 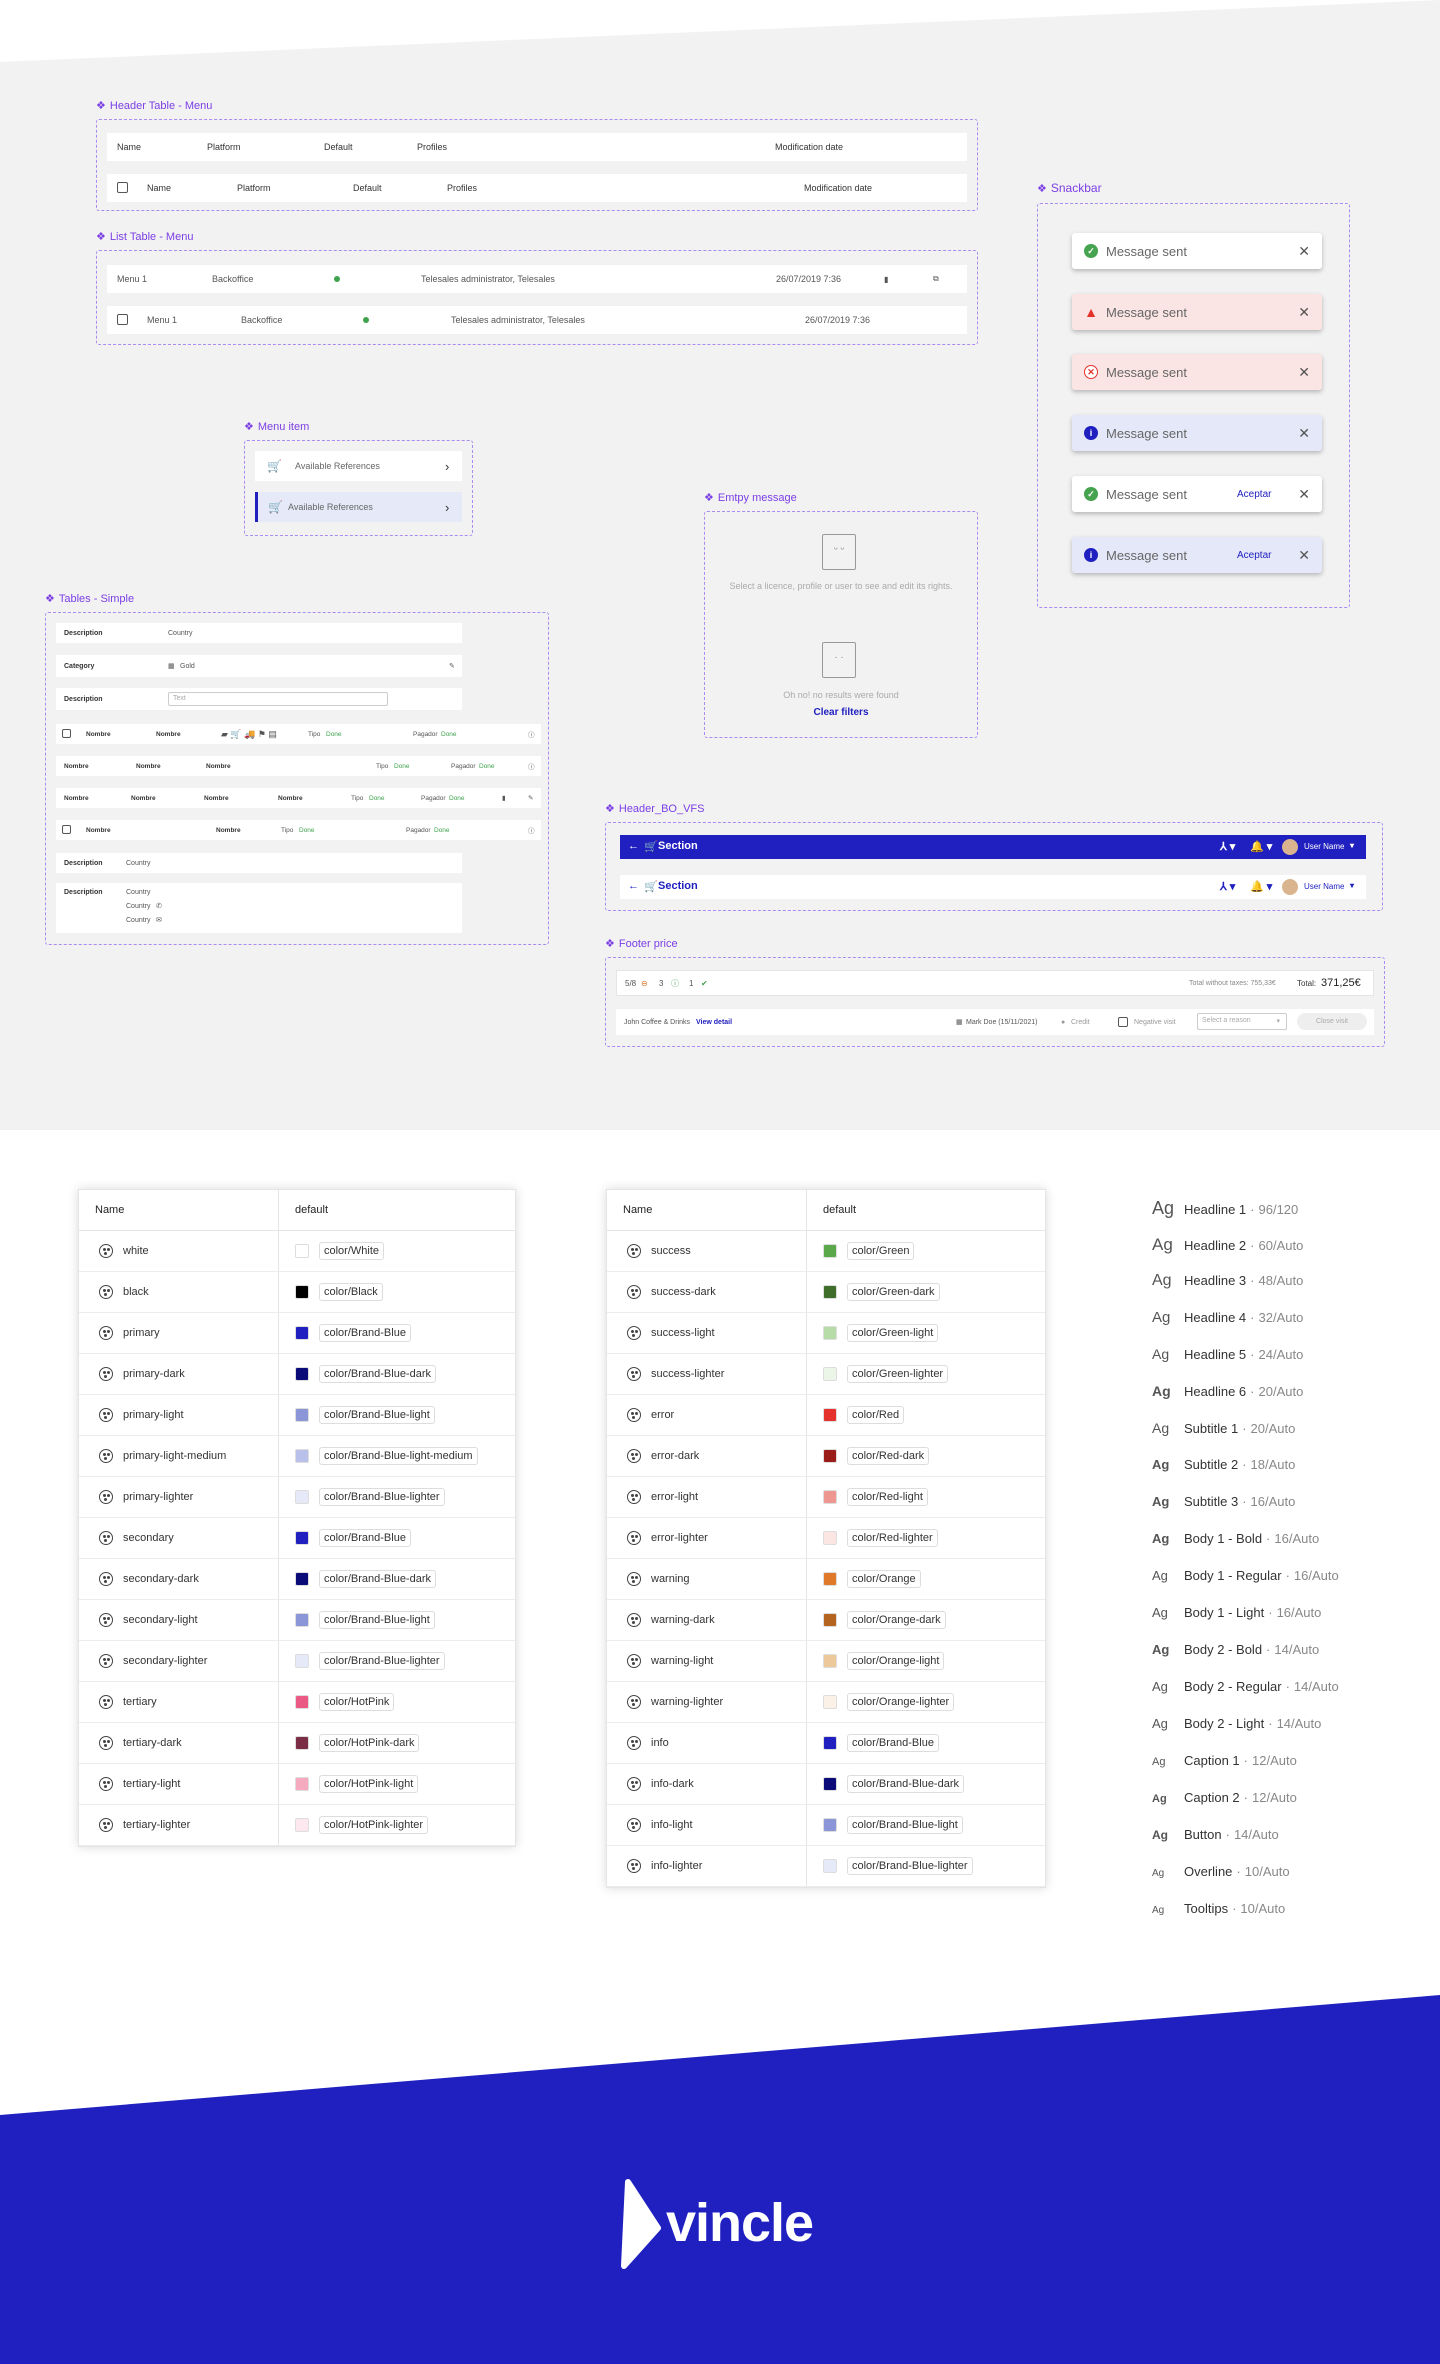 What do you see at coordinates (331, 1292) in the screenshot?
I see `color-token-cell: color/Black` at bounding box center [331, 1292].